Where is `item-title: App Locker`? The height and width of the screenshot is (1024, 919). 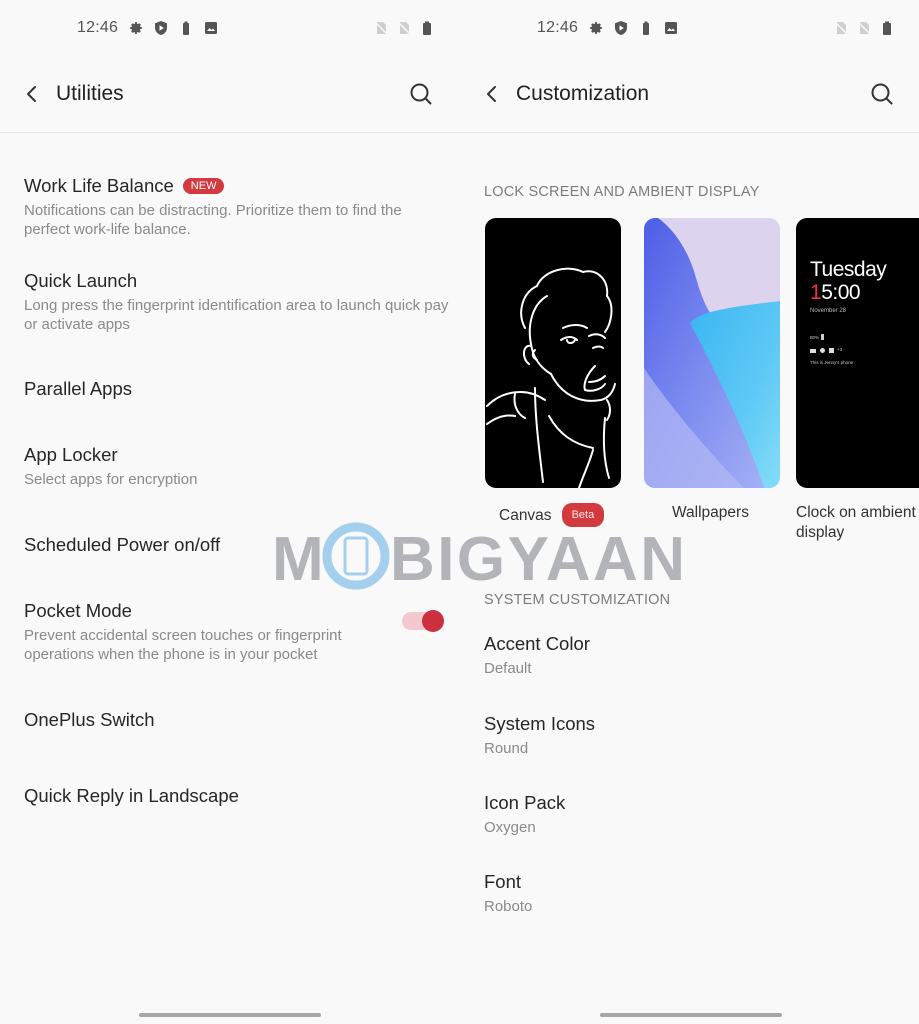
item-title: App Locker is located at coordinates (71, 454).